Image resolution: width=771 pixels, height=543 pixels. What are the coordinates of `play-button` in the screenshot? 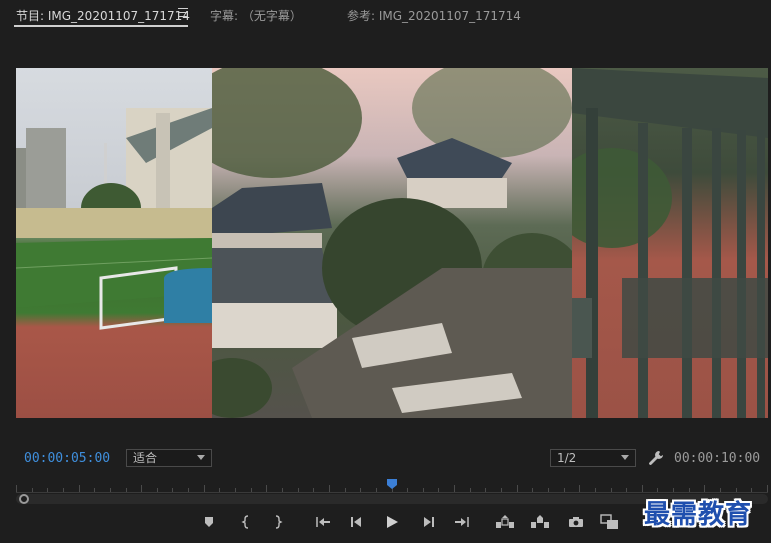 It's located at (392, 522).